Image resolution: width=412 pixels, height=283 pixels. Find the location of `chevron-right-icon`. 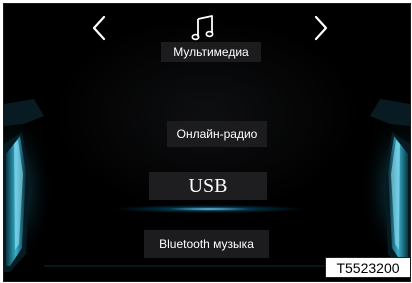

chevron-right-icon is located at coordinates (321, 28).